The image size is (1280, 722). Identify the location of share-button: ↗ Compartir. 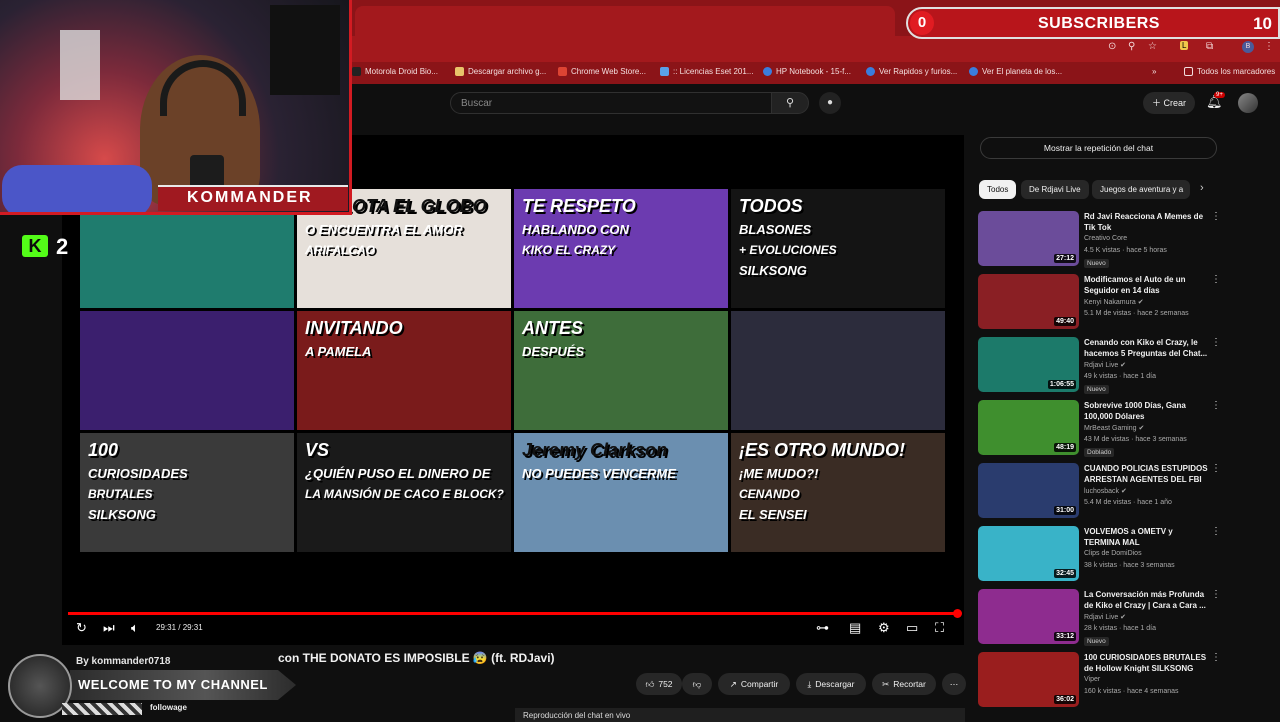
(754, 684).